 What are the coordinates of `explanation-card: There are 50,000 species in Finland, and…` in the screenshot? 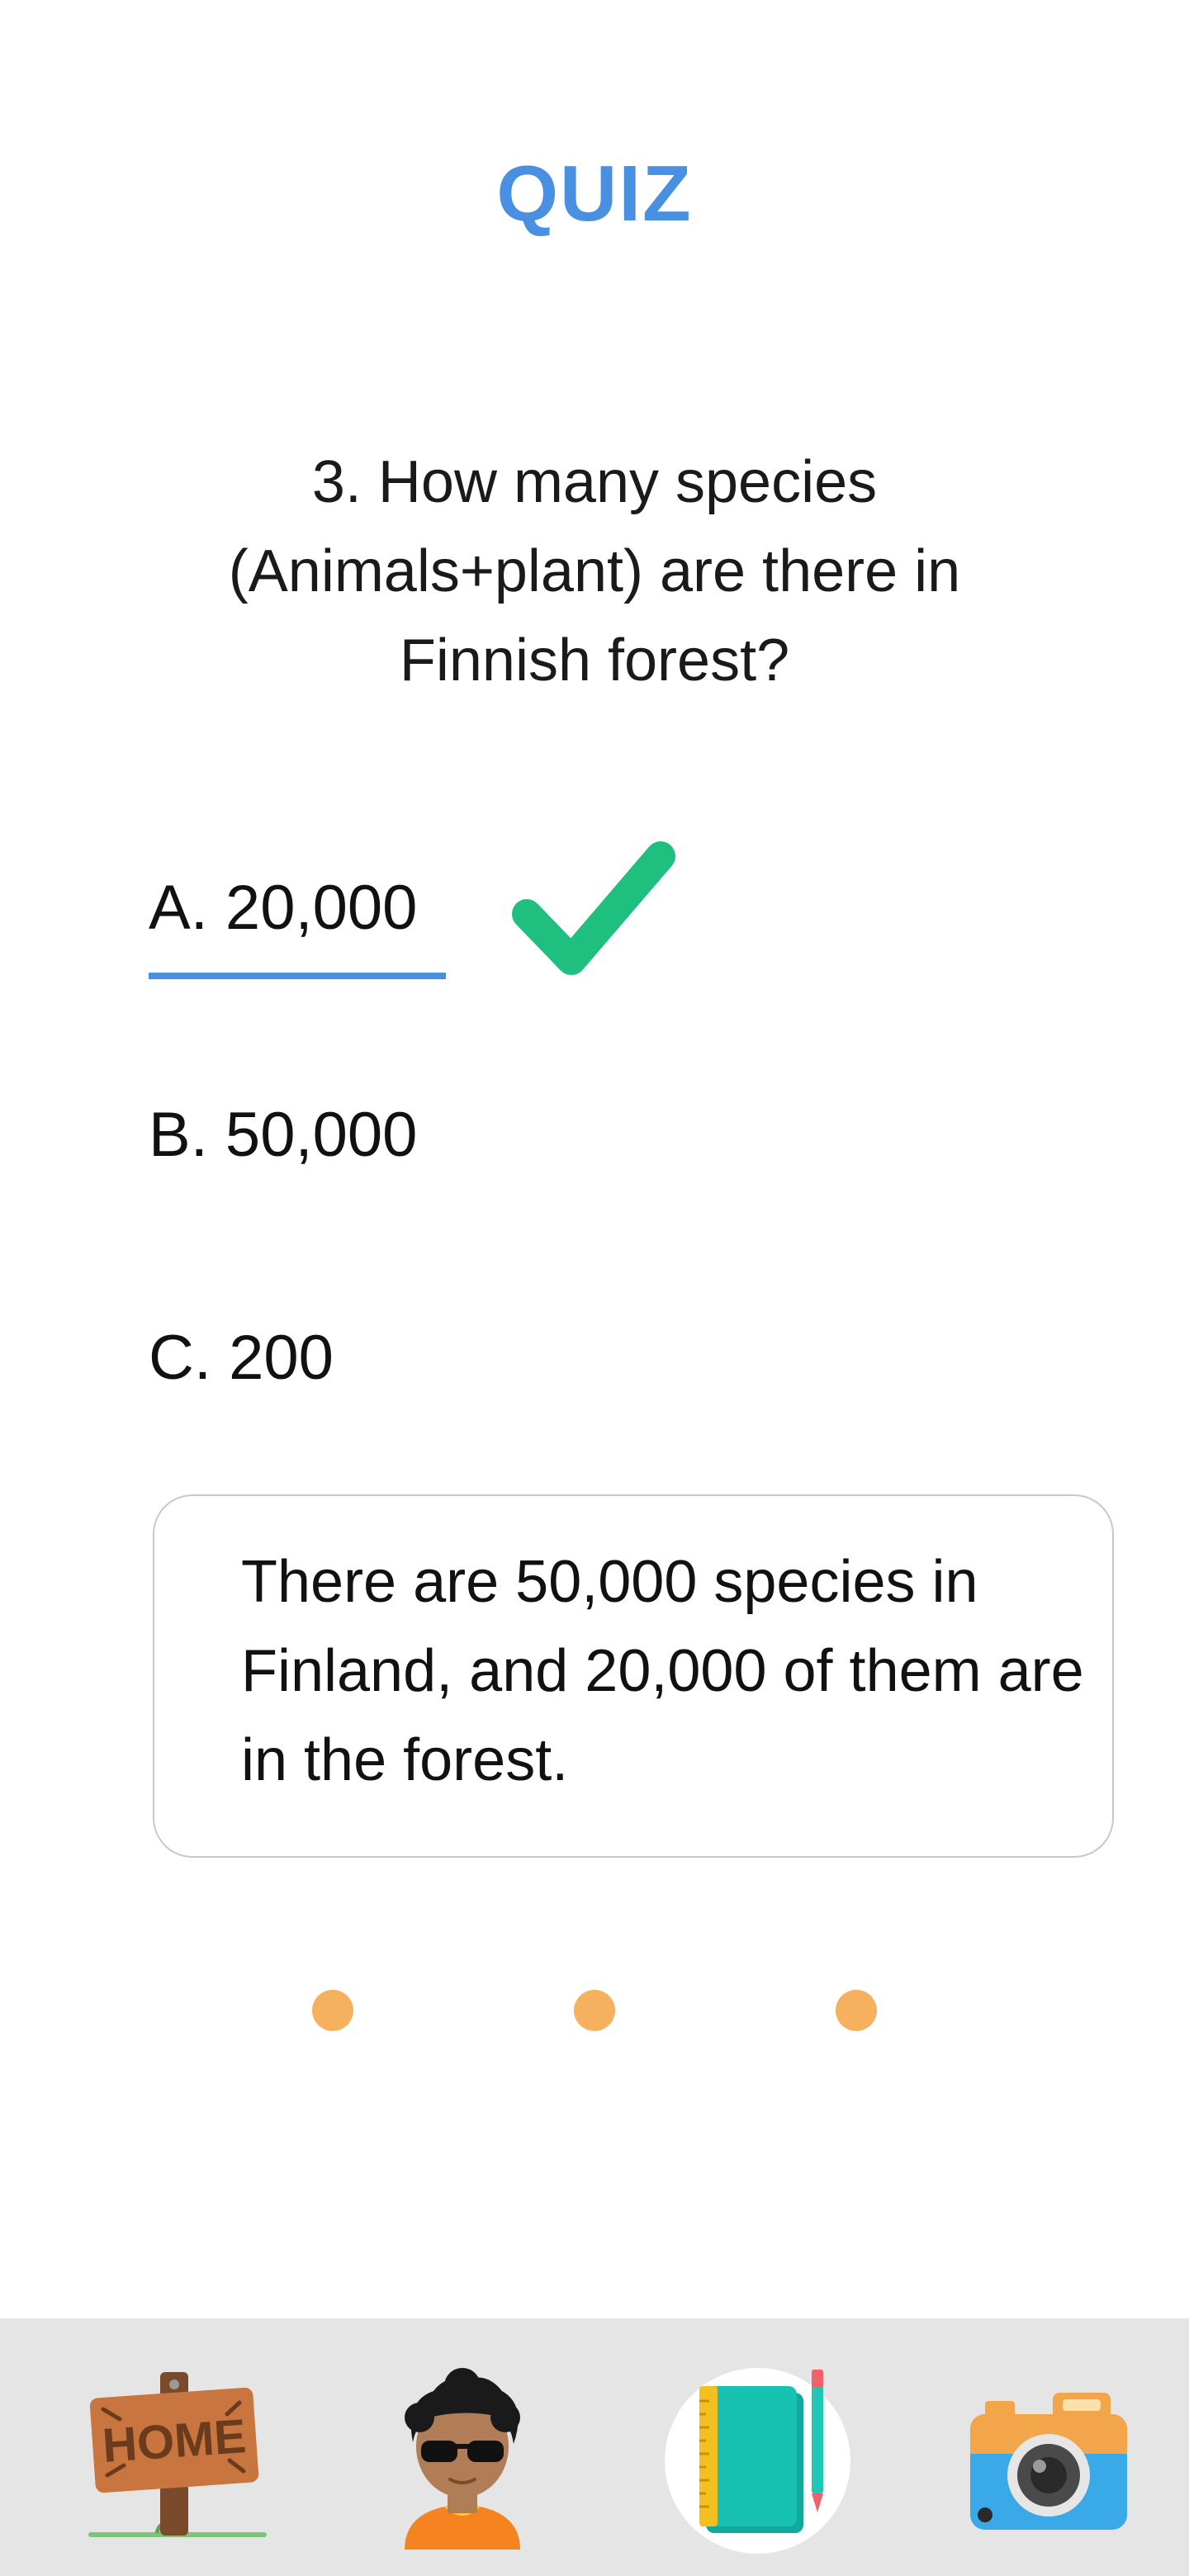 It's located at (633, 1676).